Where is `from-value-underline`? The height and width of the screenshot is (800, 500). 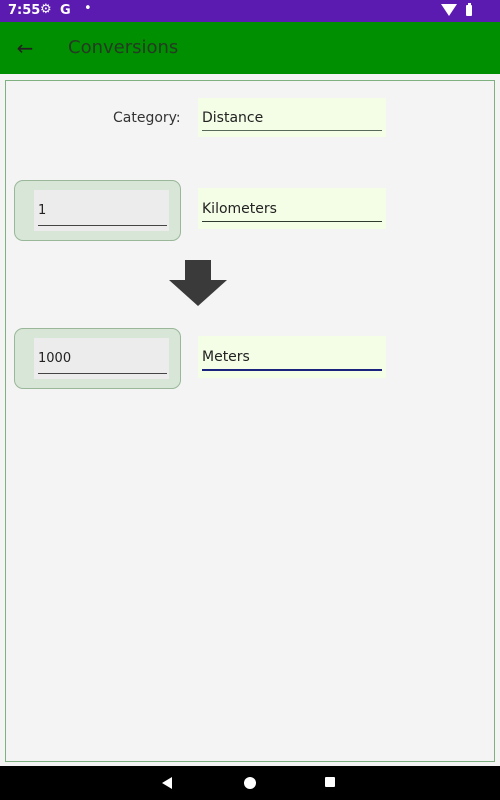 from-value-underline is located at coordinates (102, 225).